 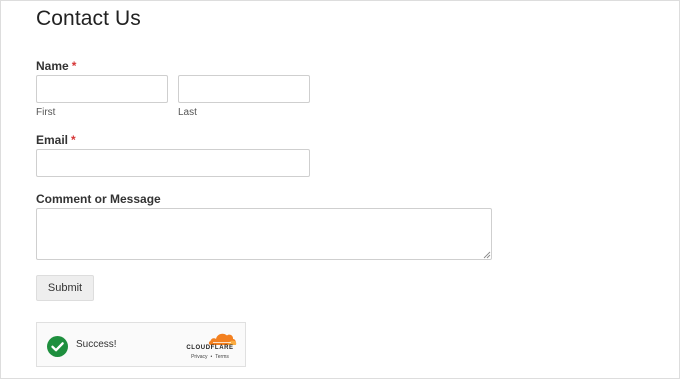 What do you see at coordinates (244, 89) in the screenshot?
I see `last-name-input` at bounding box center [244, 89].